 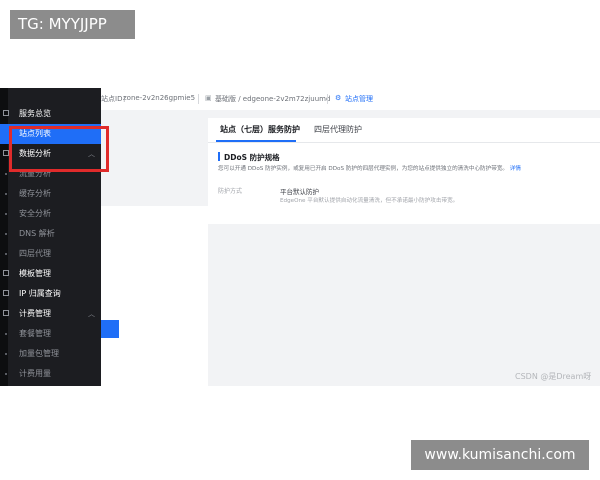 I want to click on sidebar-item-ip-lookup: IP 归属查询, so click(x=50, y=294).